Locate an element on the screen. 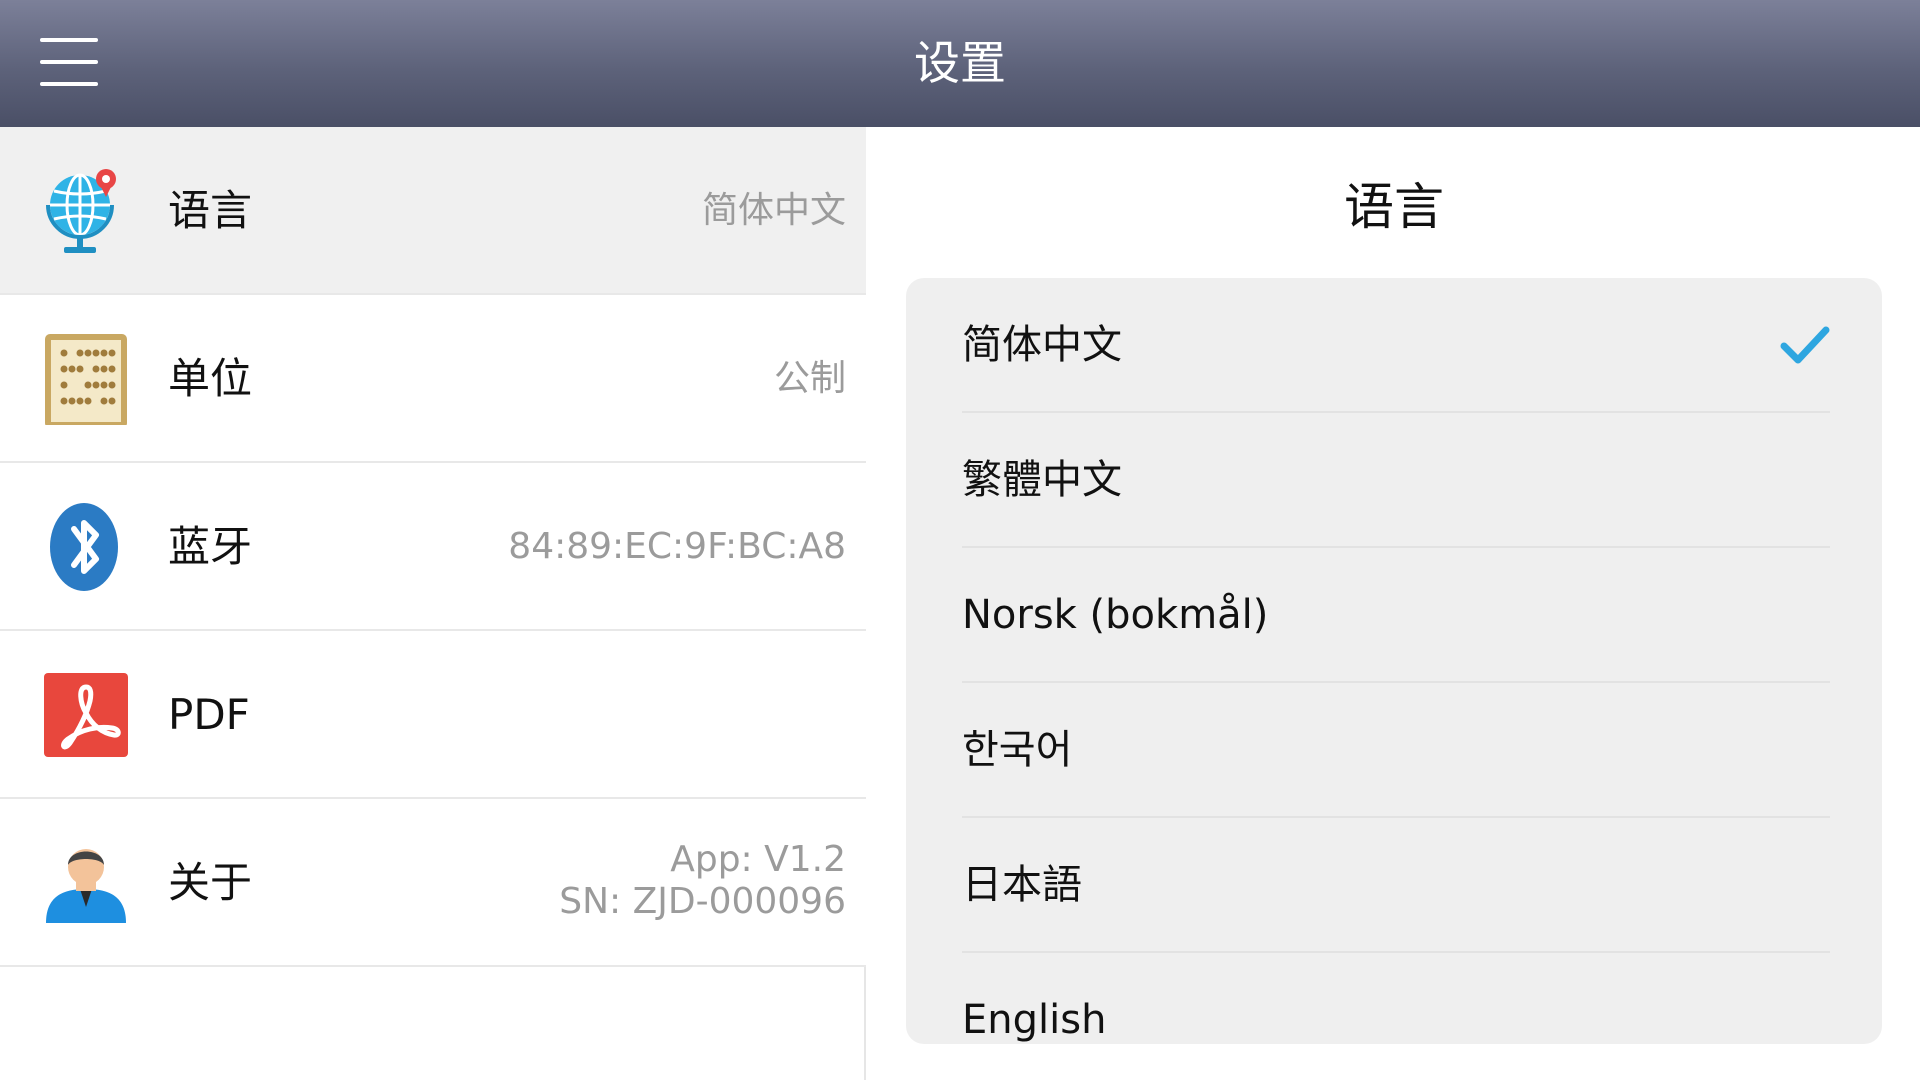 This screenshot has width=1920, height=1080. settings-item-label: 语言 is located at coordinates (210, 210).